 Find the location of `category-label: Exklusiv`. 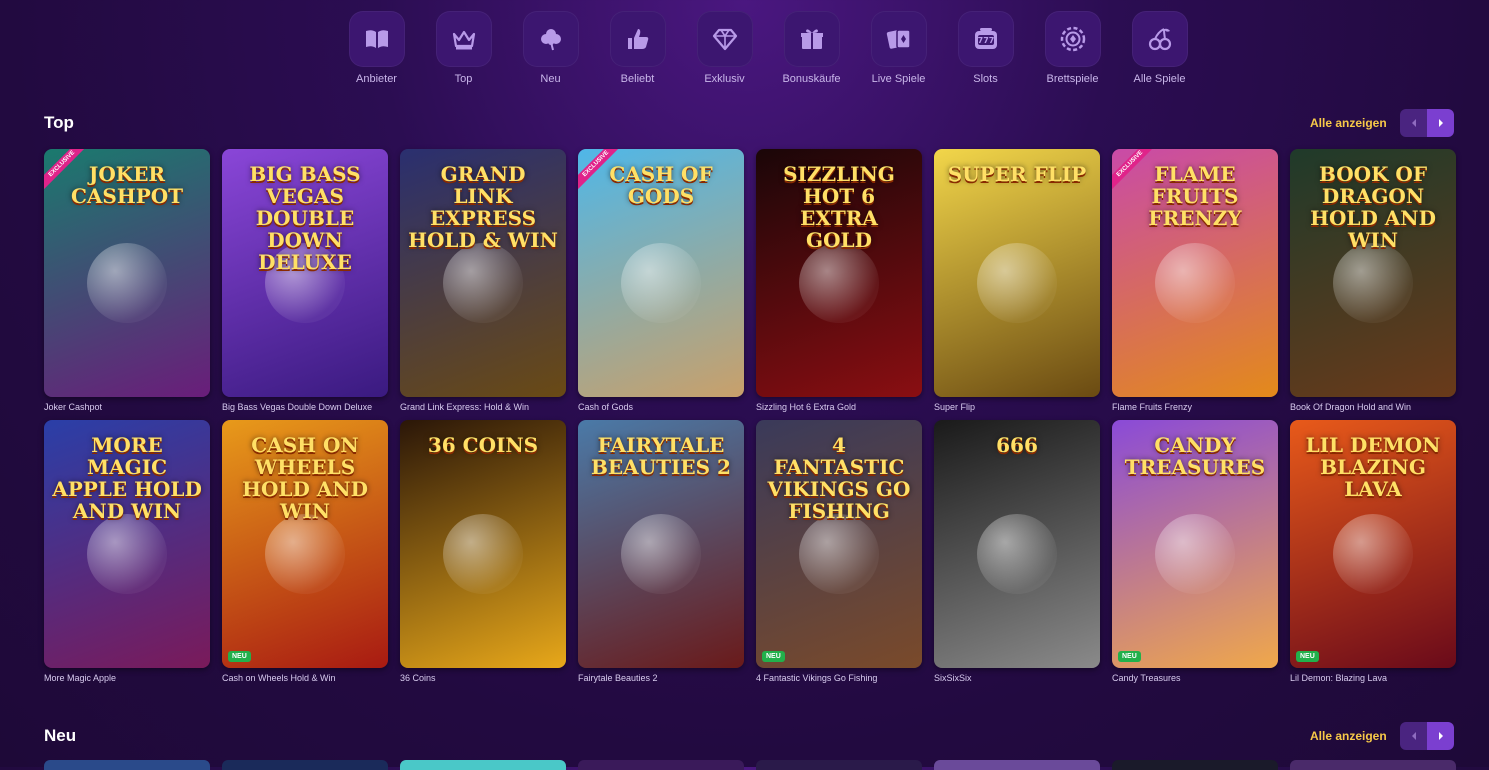

category-label: Exklusiv is located at coordinates (724, 79).